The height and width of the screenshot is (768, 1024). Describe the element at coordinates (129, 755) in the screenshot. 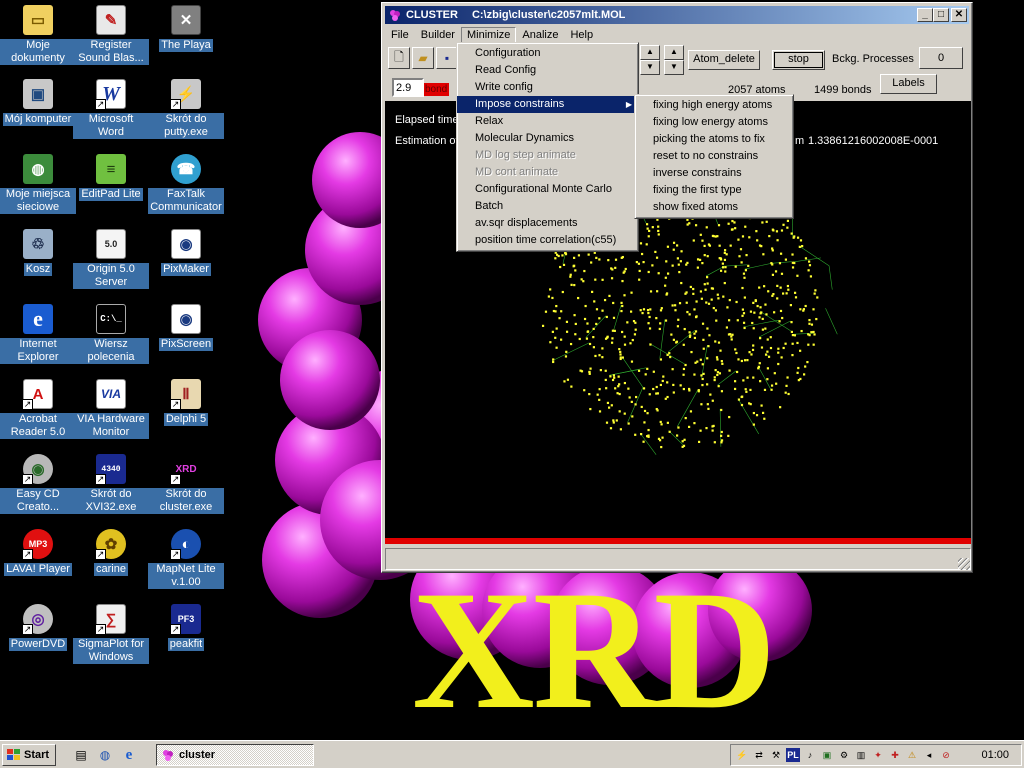

I see `quicklaunch-ie-button: e` at that location.